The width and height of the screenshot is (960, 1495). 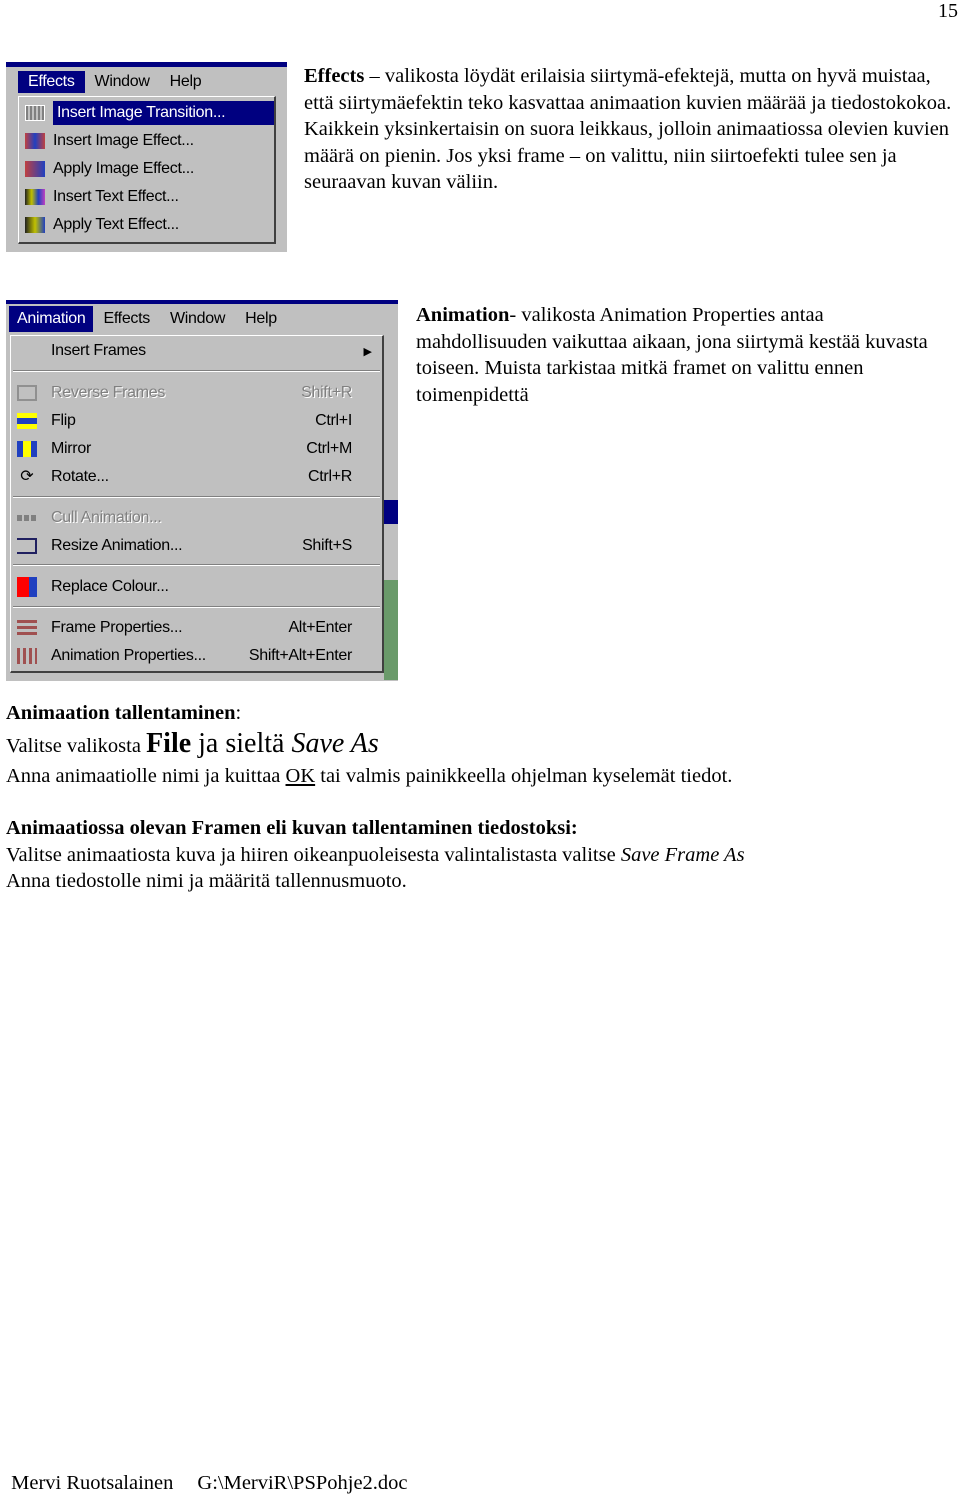 I want to click on menu-item-mirror: Mirror Ctrl+M, so click(x=196, y=449).